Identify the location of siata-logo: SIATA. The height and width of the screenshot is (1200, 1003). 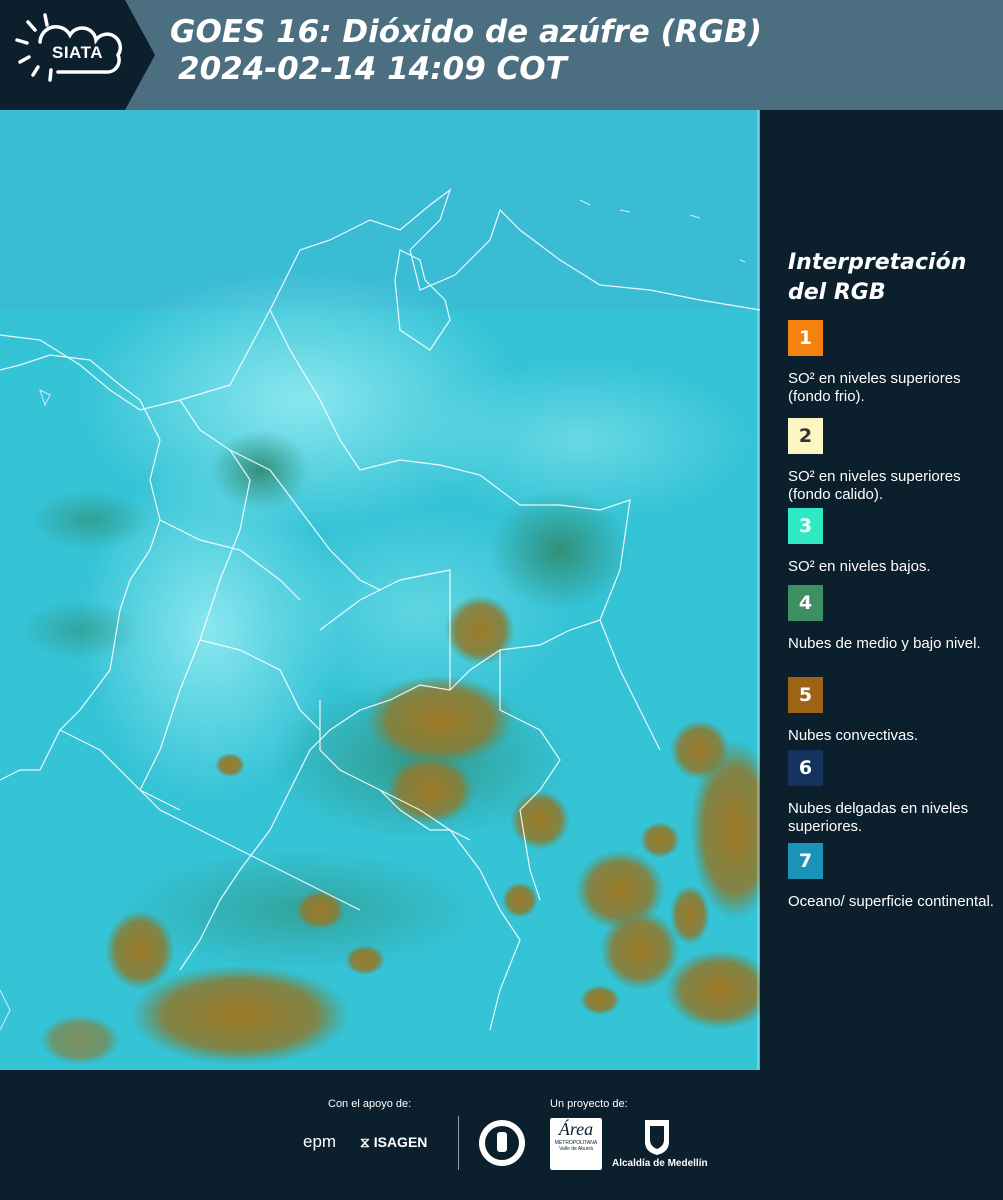
(77, 55).